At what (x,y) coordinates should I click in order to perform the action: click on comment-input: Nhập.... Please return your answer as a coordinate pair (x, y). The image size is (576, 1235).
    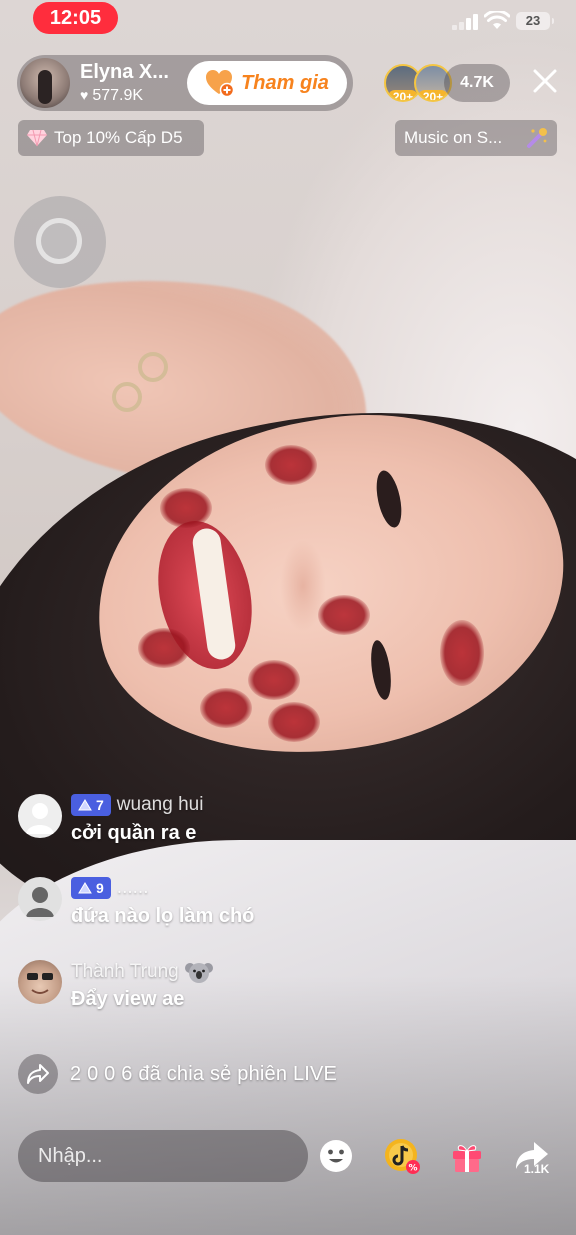
    Looking at the image, I should click on (163, 1156).